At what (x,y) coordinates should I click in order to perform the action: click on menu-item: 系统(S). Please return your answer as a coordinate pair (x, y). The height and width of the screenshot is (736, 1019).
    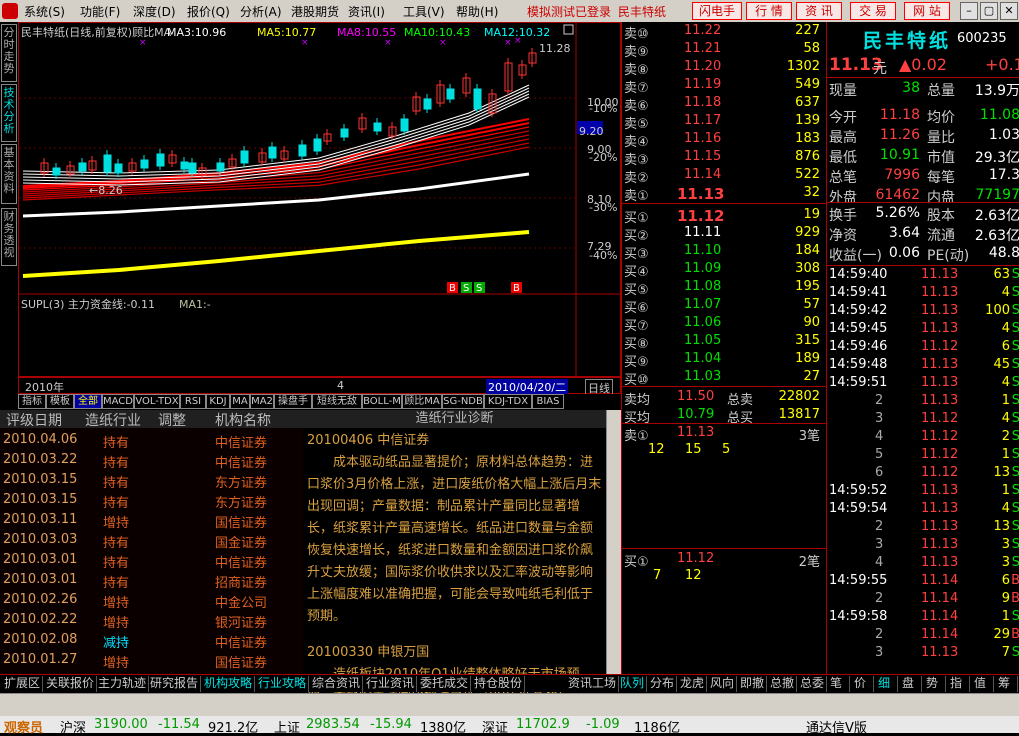
    Looking at the image, I should click on (44, 11).